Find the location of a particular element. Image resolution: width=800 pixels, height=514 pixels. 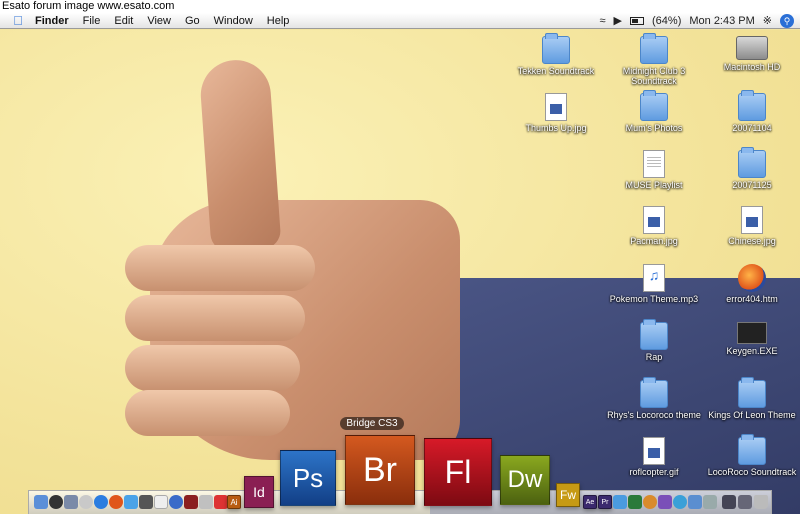

indesign-dock-icon: Id is located at coordinates (259, 492).